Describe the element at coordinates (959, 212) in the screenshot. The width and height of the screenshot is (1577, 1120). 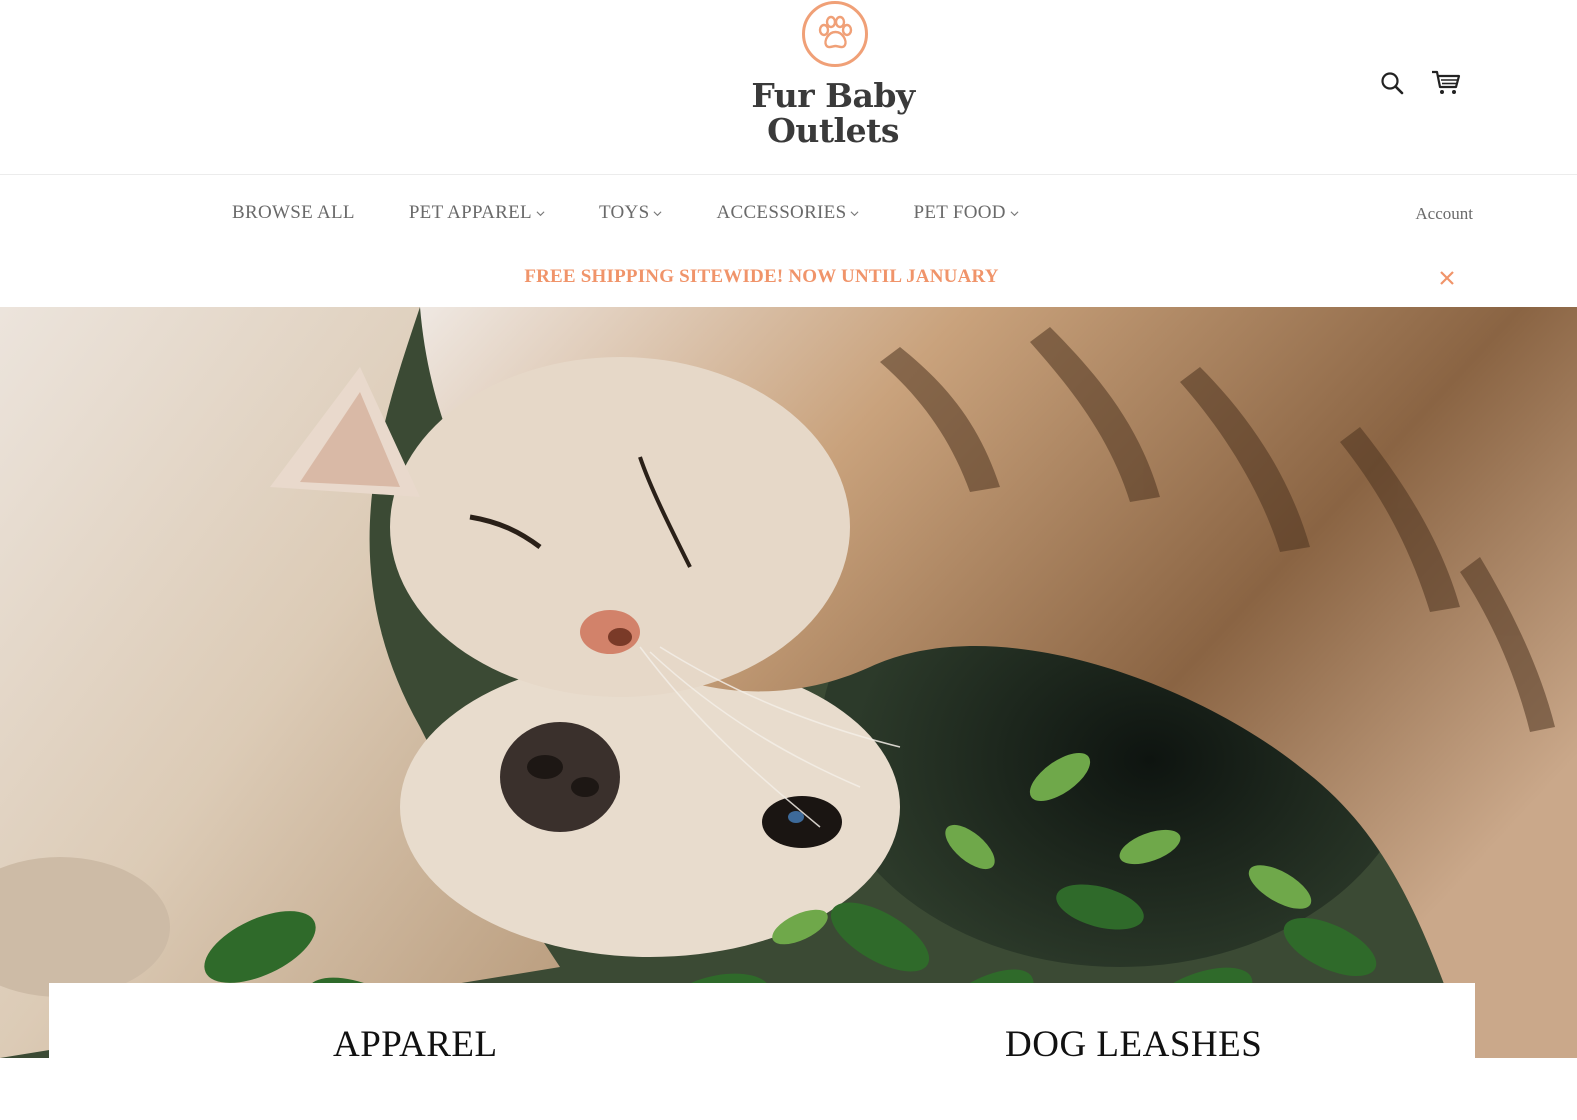
I see `nav-item-label: PET FOOD` at that location.